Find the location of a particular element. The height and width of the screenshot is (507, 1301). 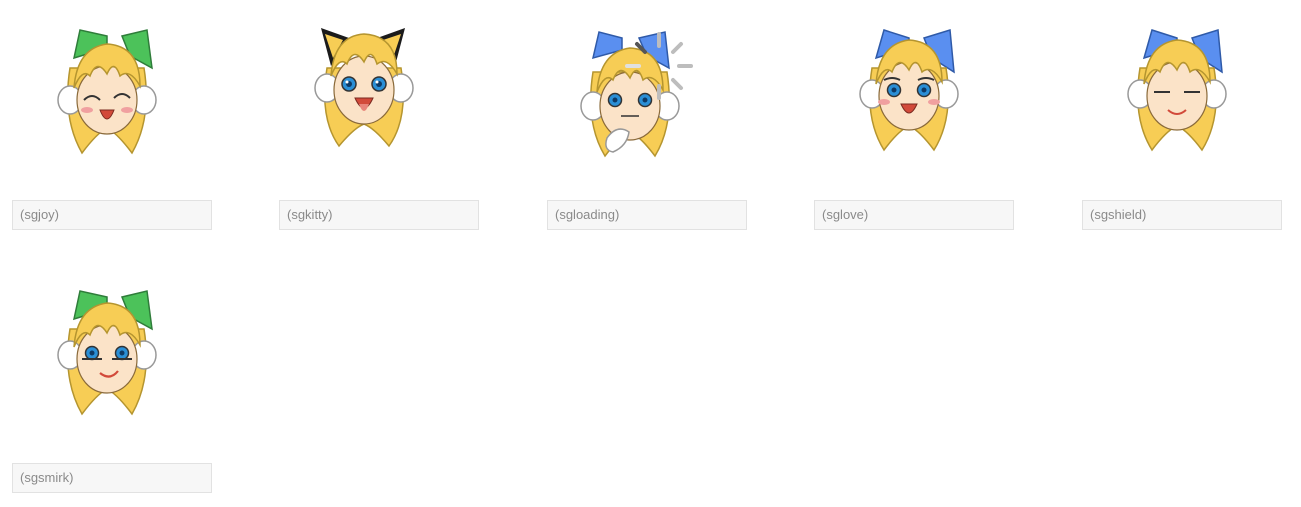

sgkitty-avatar is located at coordinates (379, 85).